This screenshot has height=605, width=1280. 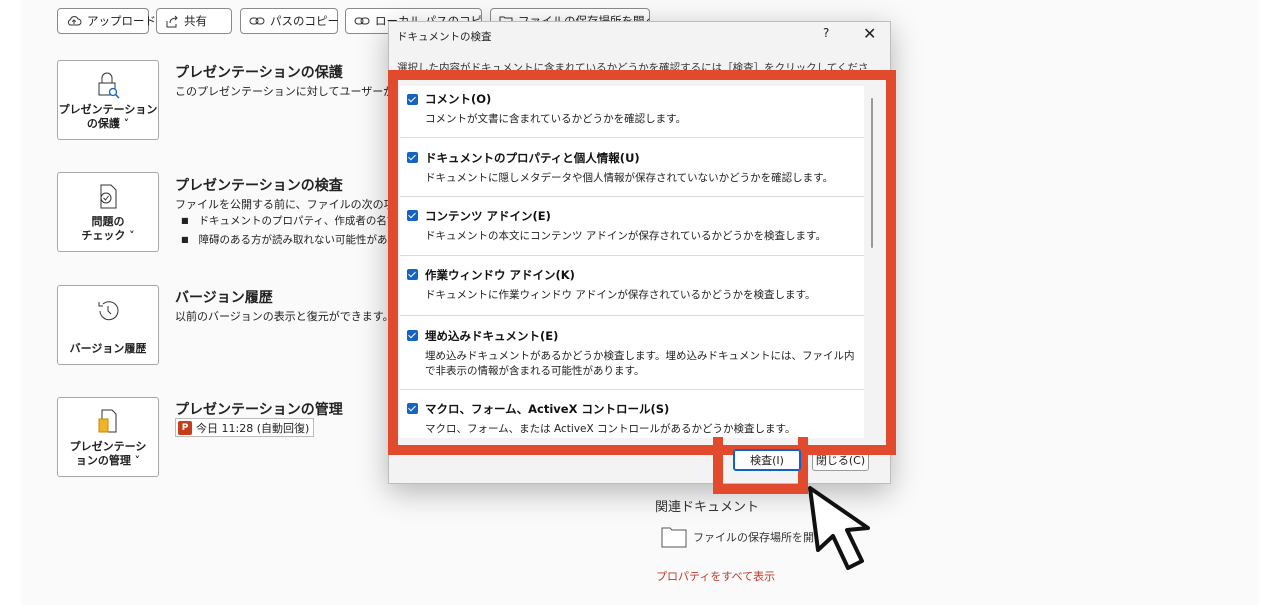 What do you see at coordinates (259, 186) in the screenshot?
I see `inspect-title: プレゼンテーションの検査` at bounding box center [259, 186].